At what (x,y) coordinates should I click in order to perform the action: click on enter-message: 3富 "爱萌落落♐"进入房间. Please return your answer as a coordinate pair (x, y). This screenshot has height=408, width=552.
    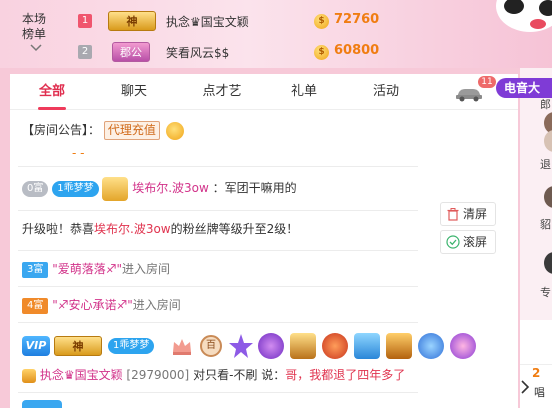
    Looking at the image, I should click on (96, 269).